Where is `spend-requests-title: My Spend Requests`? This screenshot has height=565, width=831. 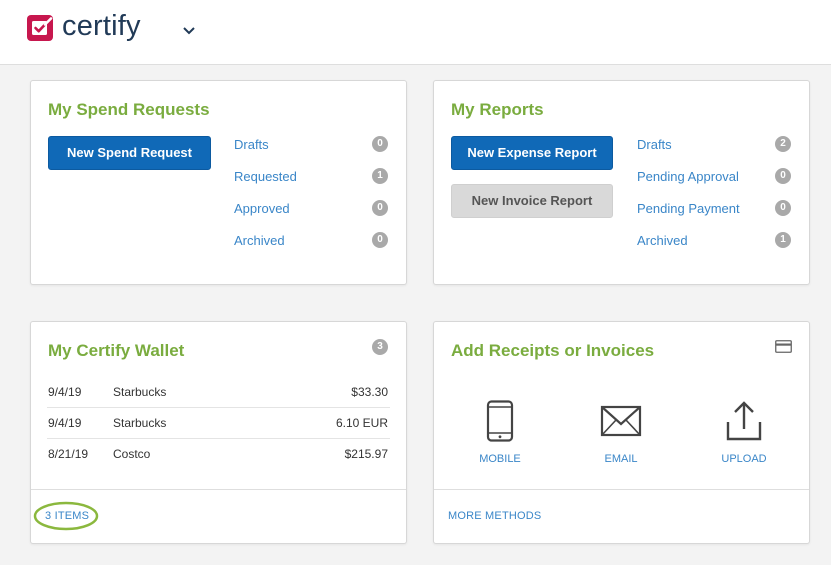 spend-requests-title: My Spend Requests is located at coordinates (129, 109).